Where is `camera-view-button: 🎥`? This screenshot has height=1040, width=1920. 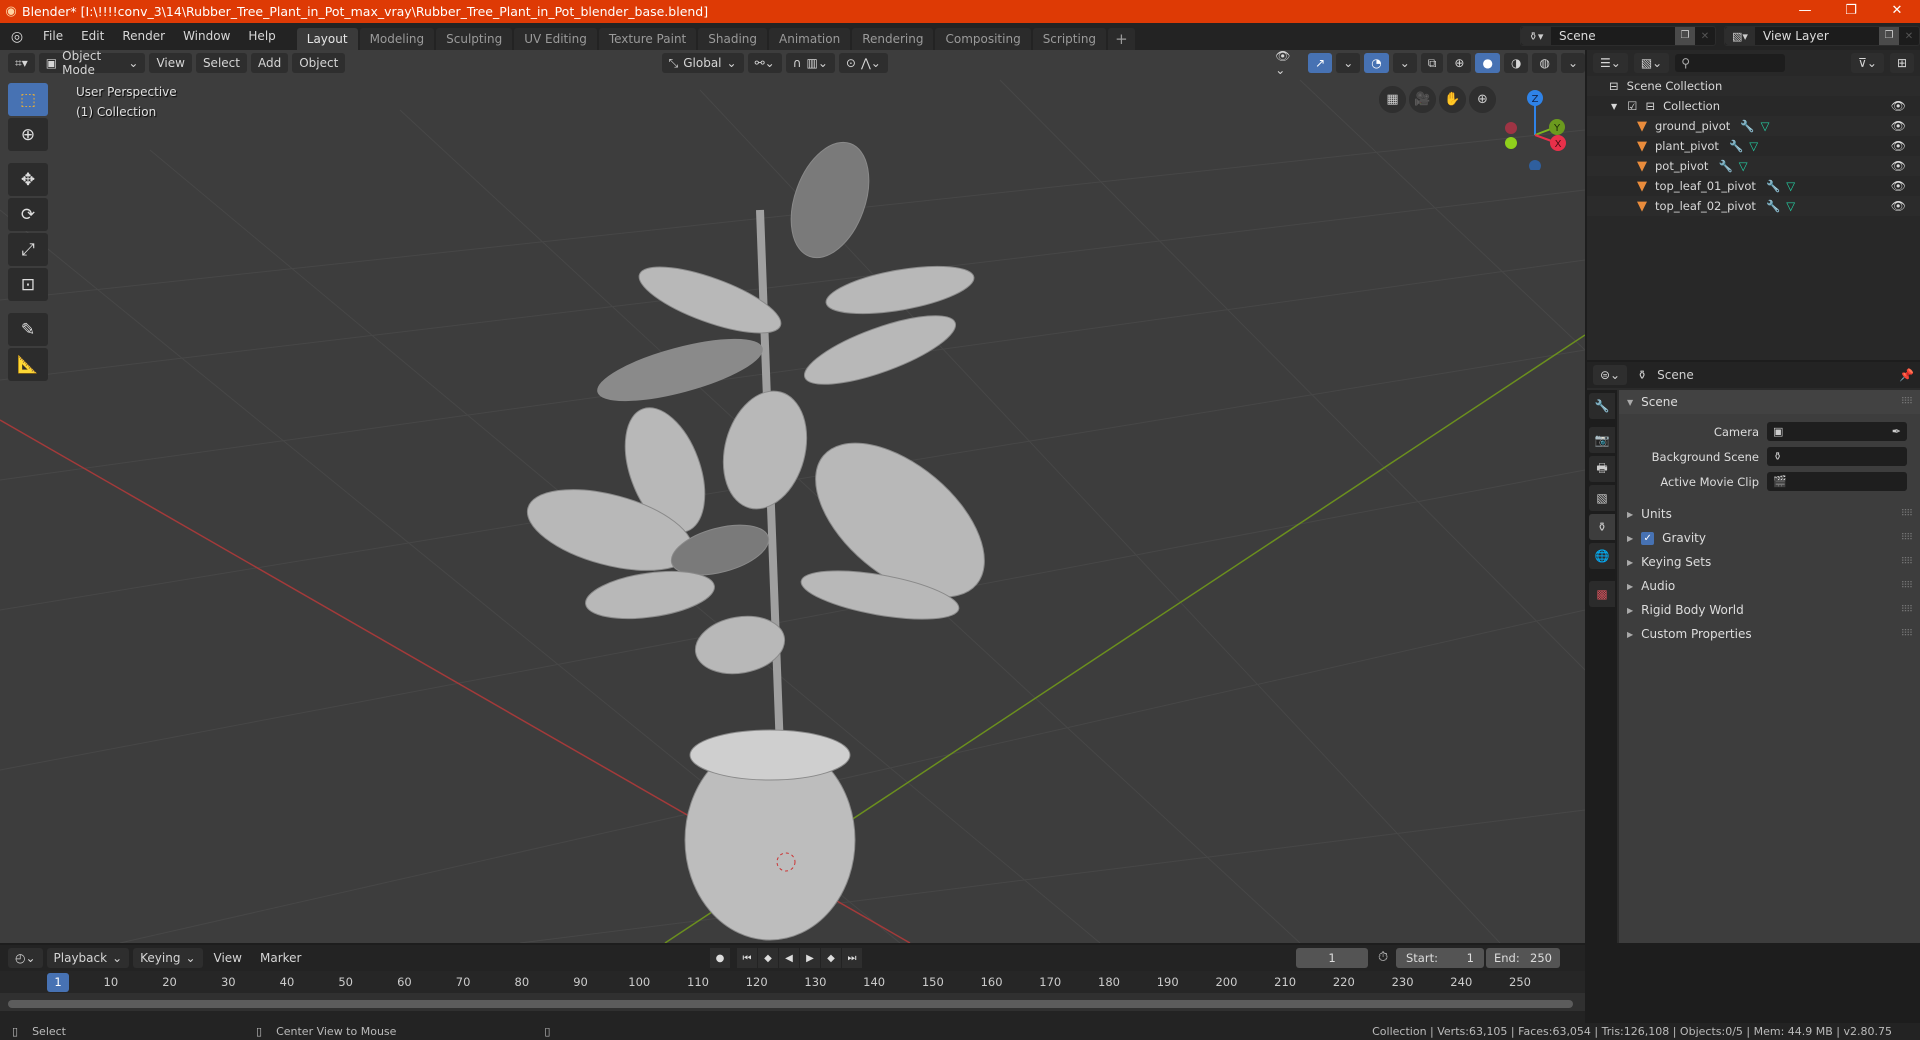
camera-view-button: 🎥 is located at coordinates (1422, 99).